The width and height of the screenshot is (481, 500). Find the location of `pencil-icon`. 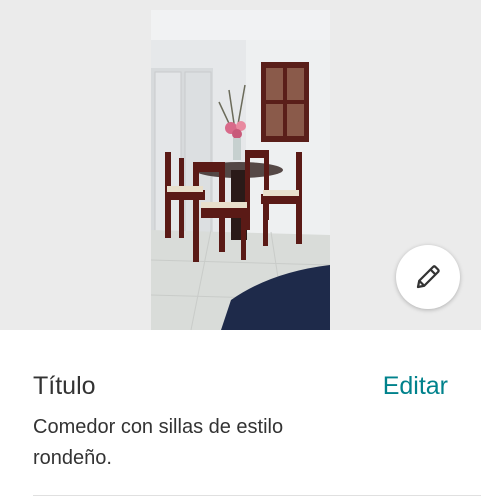

pencil-icon is located at coordinates (428, 277).